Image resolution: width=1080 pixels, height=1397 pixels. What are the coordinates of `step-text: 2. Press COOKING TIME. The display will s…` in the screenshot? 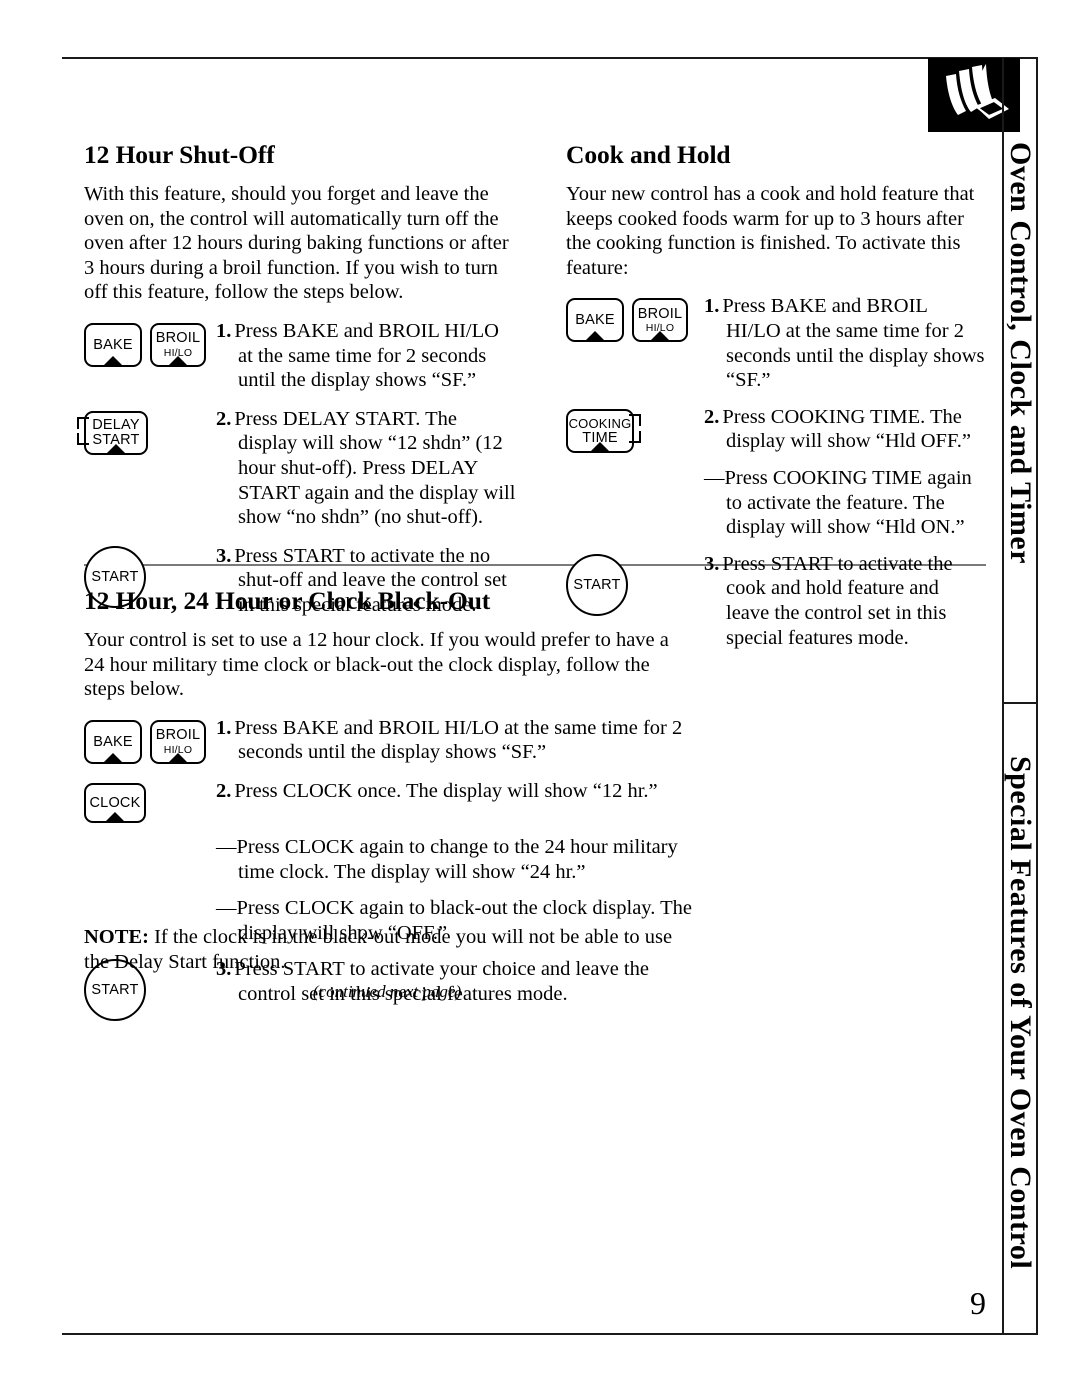 It's located at (845, 429).